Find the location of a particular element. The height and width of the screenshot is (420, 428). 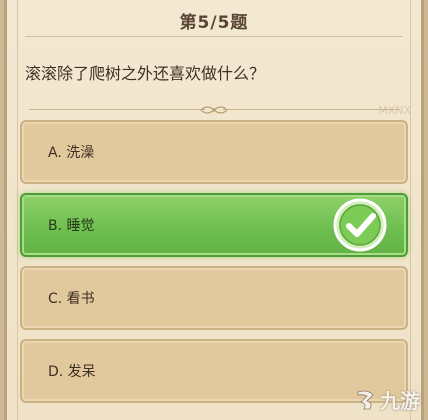

site-logo: 九游 is located at coordinates (387, 399).